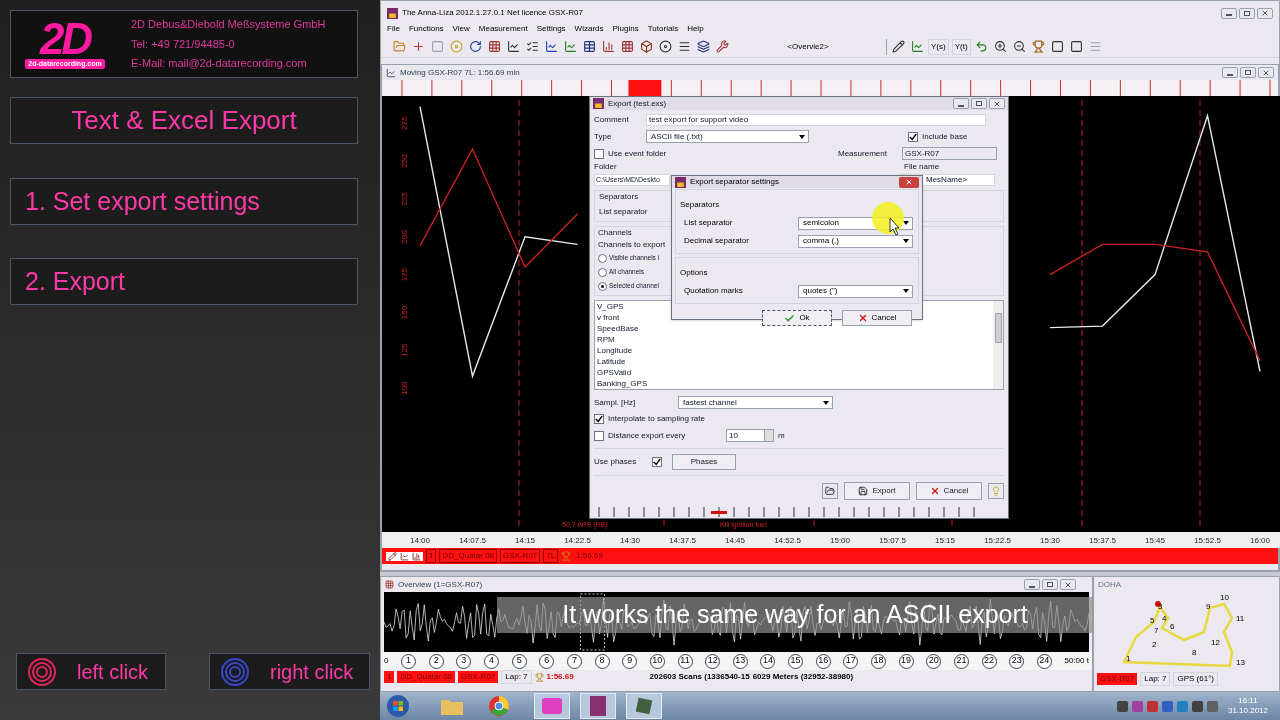 The width and height of the screenshot is (1280, 720). Describe the element at coordinates (409, 661) in the screenshot. I see `lap-marker: 1` at that location.